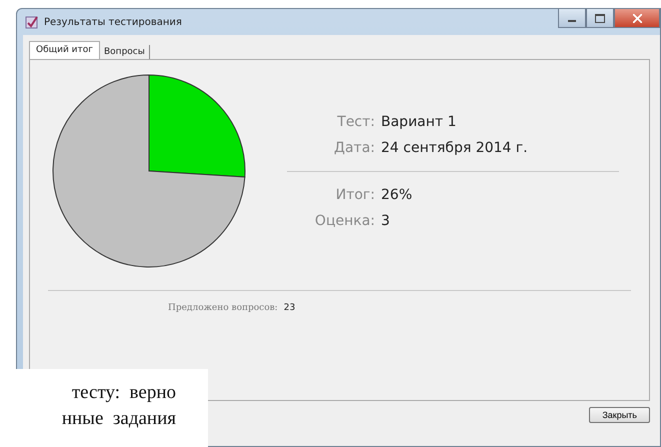 This screenshot has width=661, height=447. I want to click on document-text: тесту: верно, so click(124, 393).